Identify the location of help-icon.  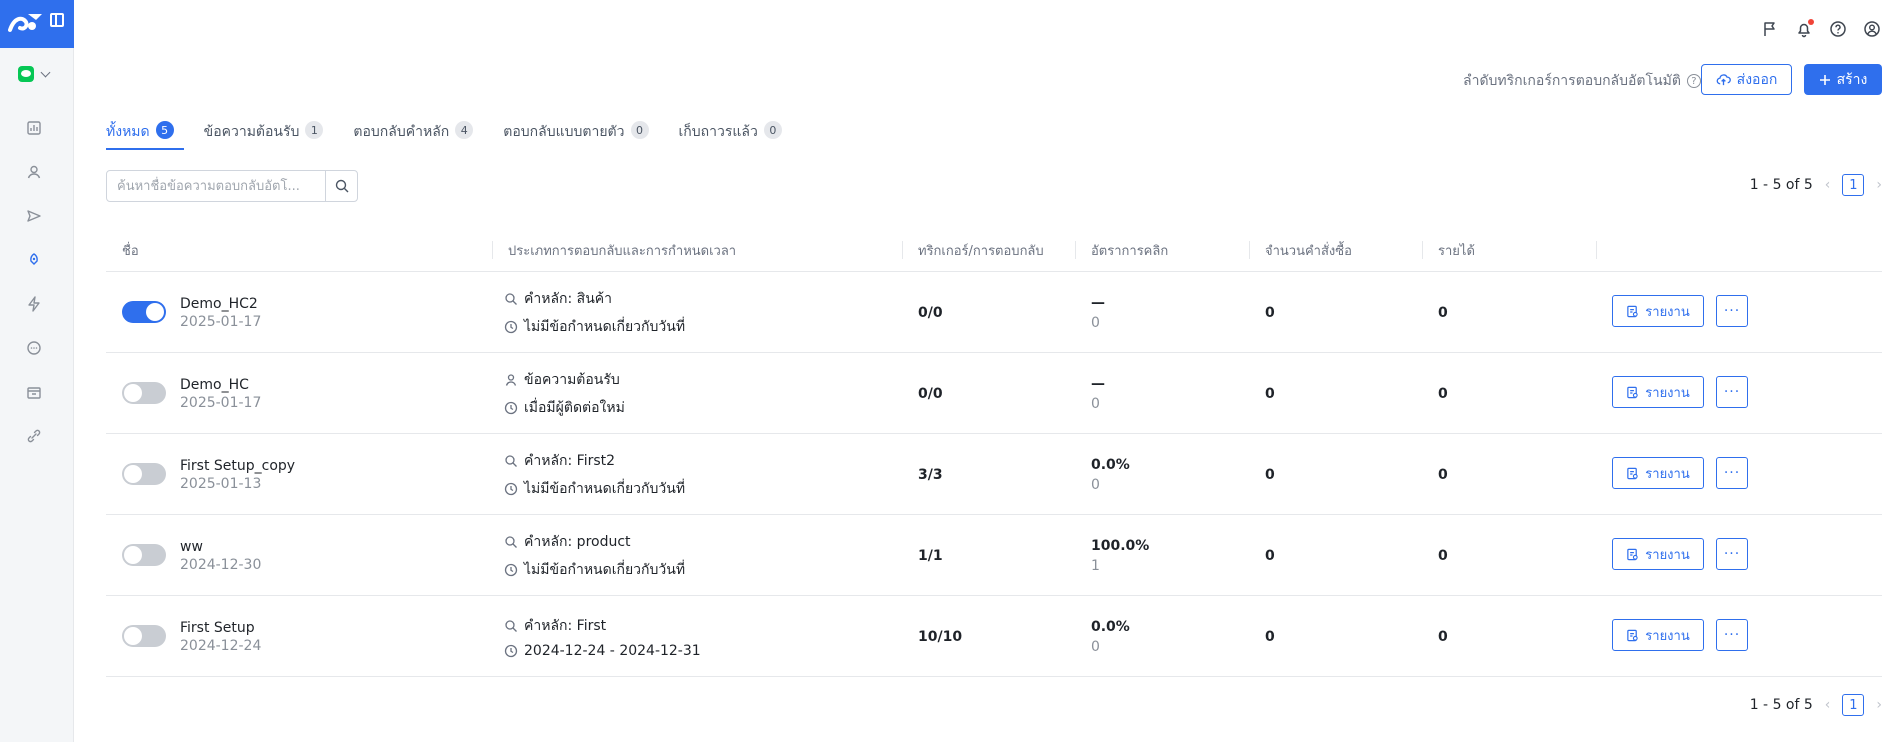
(1838, 29).